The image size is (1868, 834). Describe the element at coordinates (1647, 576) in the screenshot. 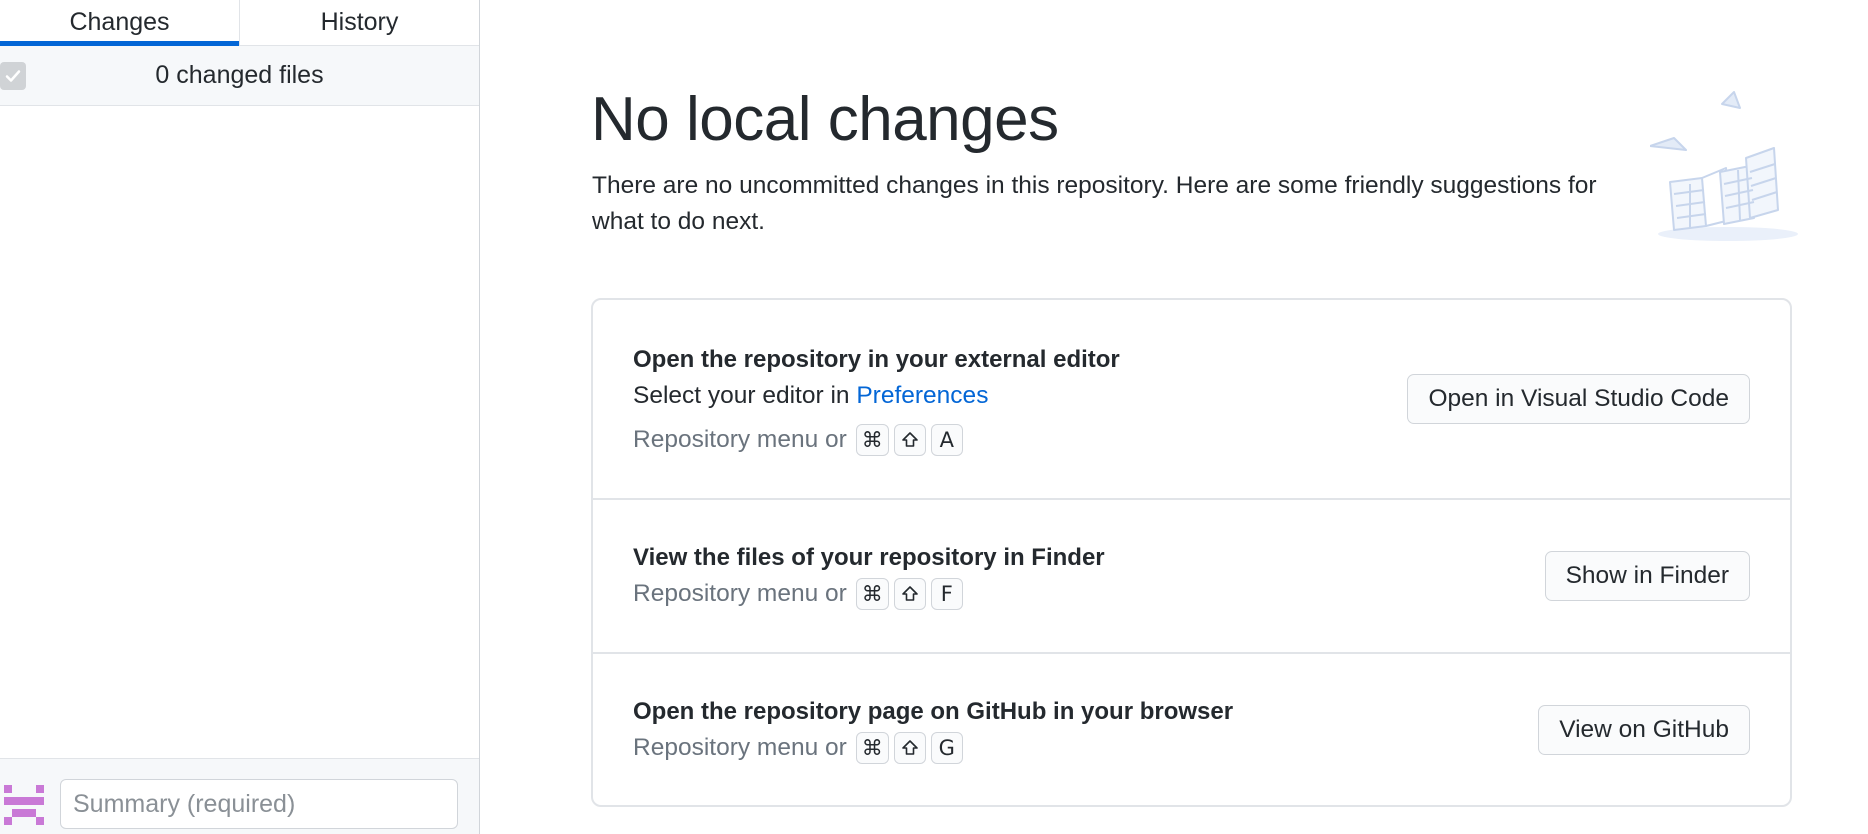

I see `show-in-finder-button: Show in Finder` at that location.